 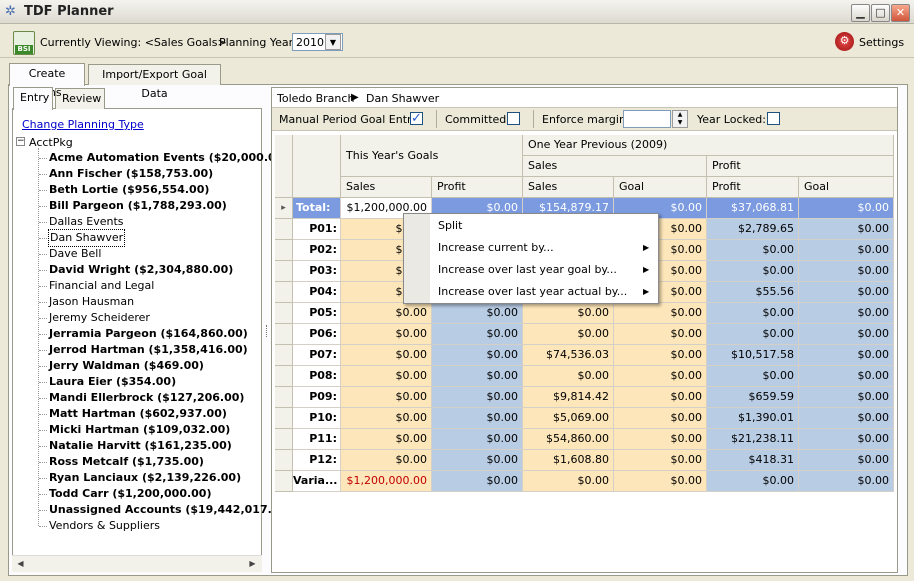 I want to click on tree-root: AcctPkg, so click(x=51, y=142).